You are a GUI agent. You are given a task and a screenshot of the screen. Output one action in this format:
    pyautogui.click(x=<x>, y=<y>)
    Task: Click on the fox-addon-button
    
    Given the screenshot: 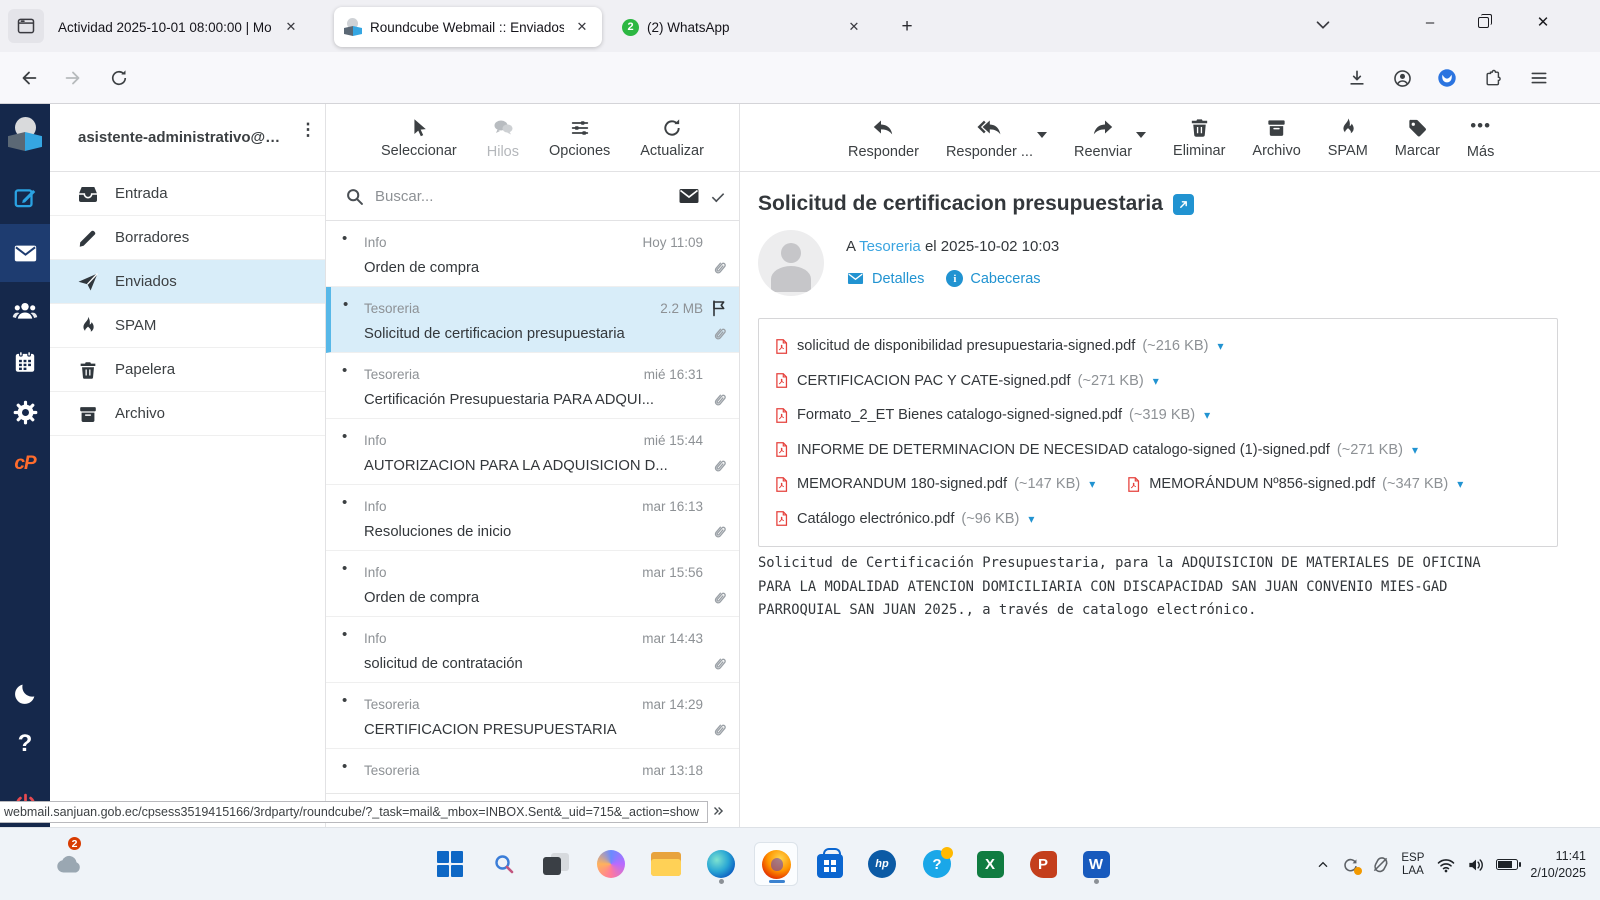 What is the action you would take?
    pyautogui.click(x=1447, y=78)
    